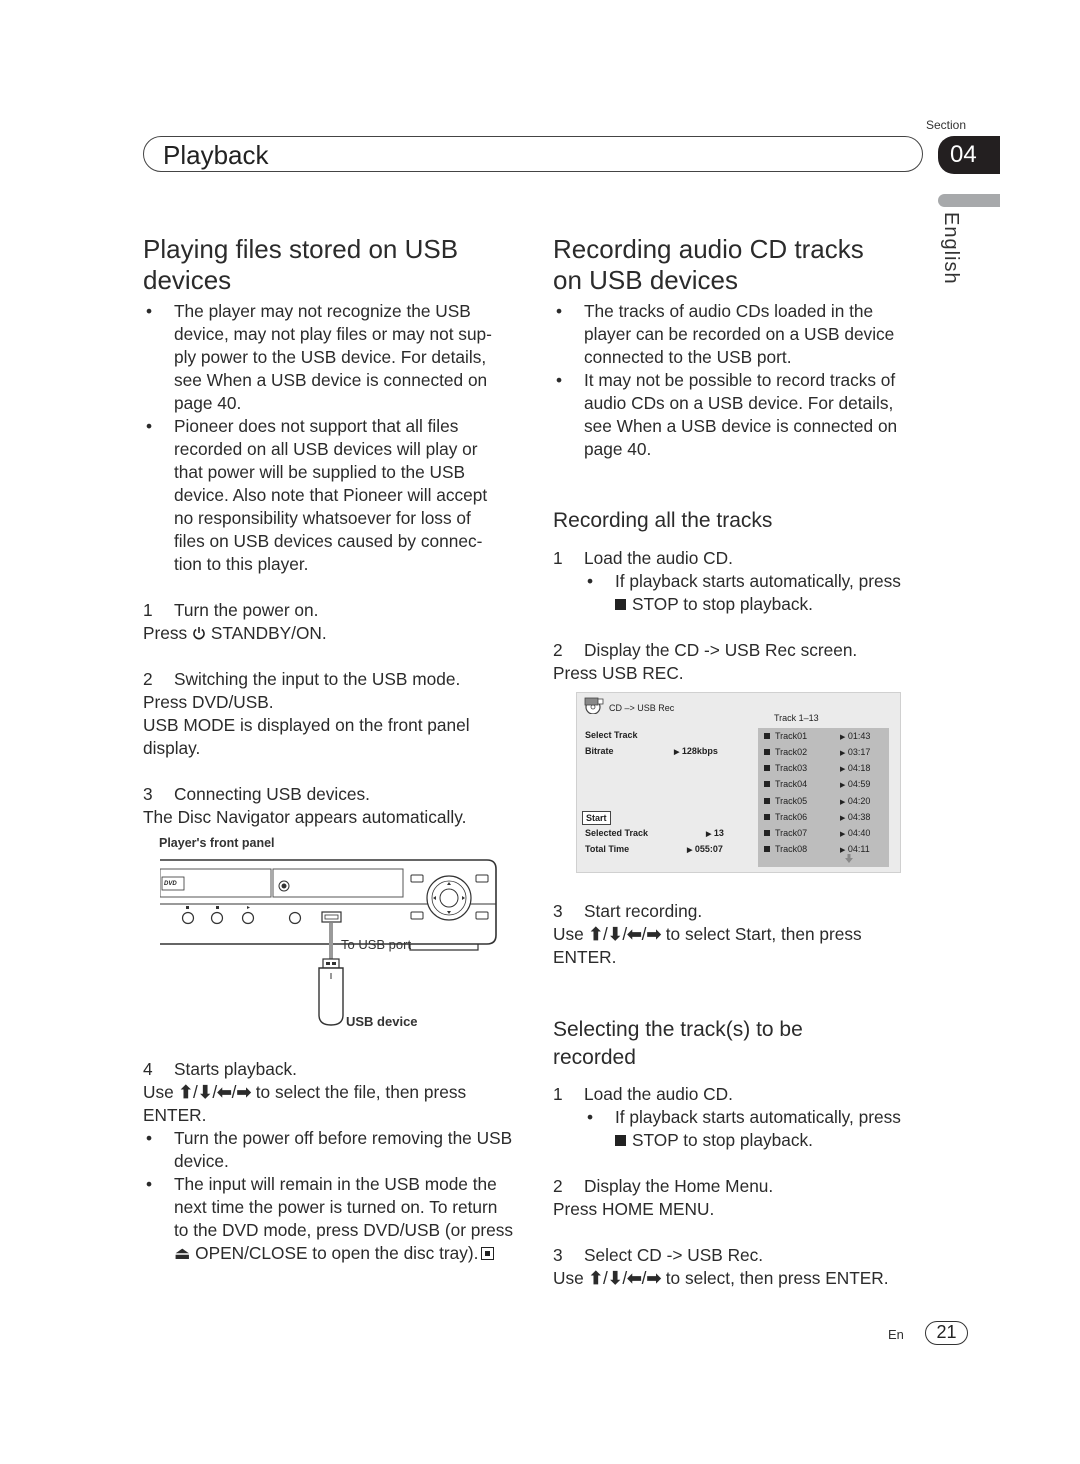 The height and width of the screenshot is (1464, 1080). What do you see at coordinates (376, 944) in the screenshot?
I see `usb-port-label: To USB port` at bounding box center [376, 944].